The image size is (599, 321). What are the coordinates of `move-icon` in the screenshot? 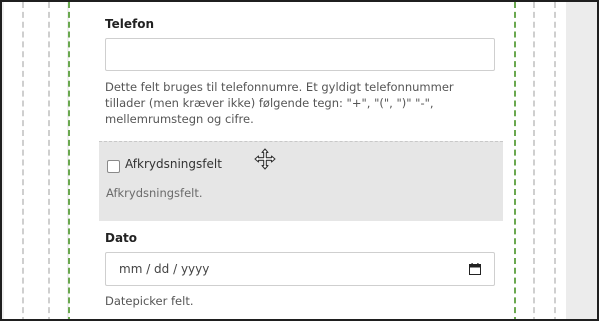 It's located at (265, 159).